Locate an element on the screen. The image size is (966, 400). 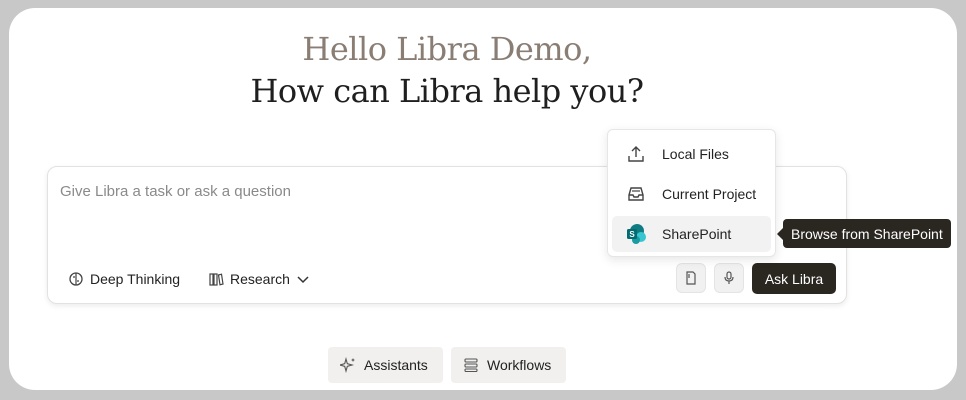
sharepoint-tooltip: Browse from SharePoint is located at coordinates (864, 233).